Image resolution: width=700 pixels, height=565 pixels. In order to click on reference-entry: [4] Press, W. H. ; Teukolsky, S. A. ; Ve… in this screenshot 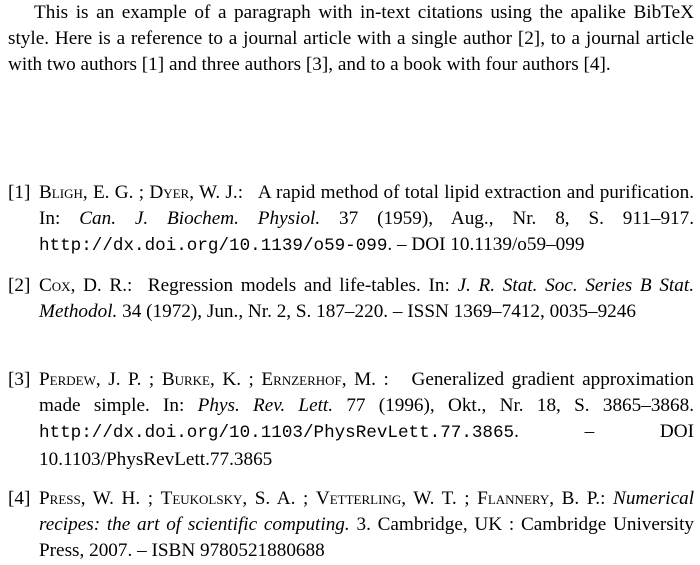, I will do `click(351, 525)`.